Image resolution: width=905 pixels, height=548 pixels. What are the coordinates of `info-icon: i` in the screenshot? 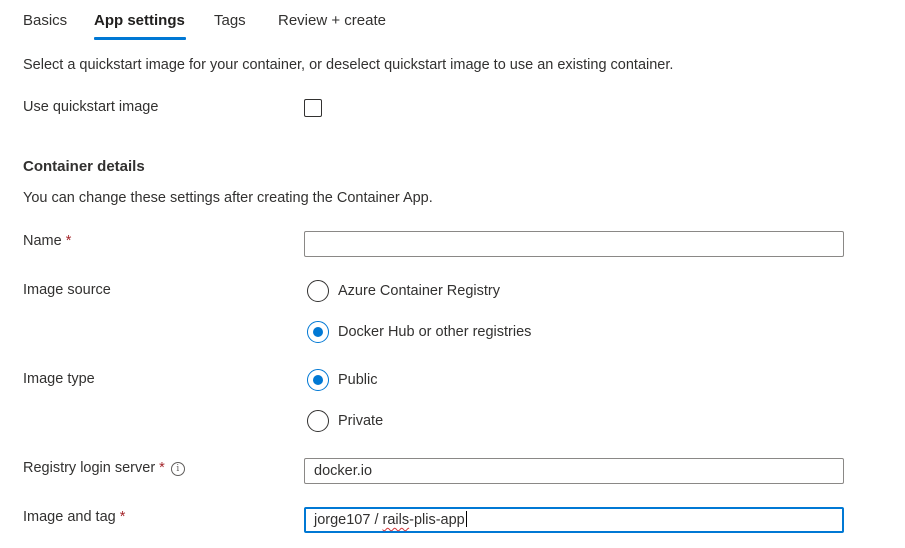 It's located at (177, 469).